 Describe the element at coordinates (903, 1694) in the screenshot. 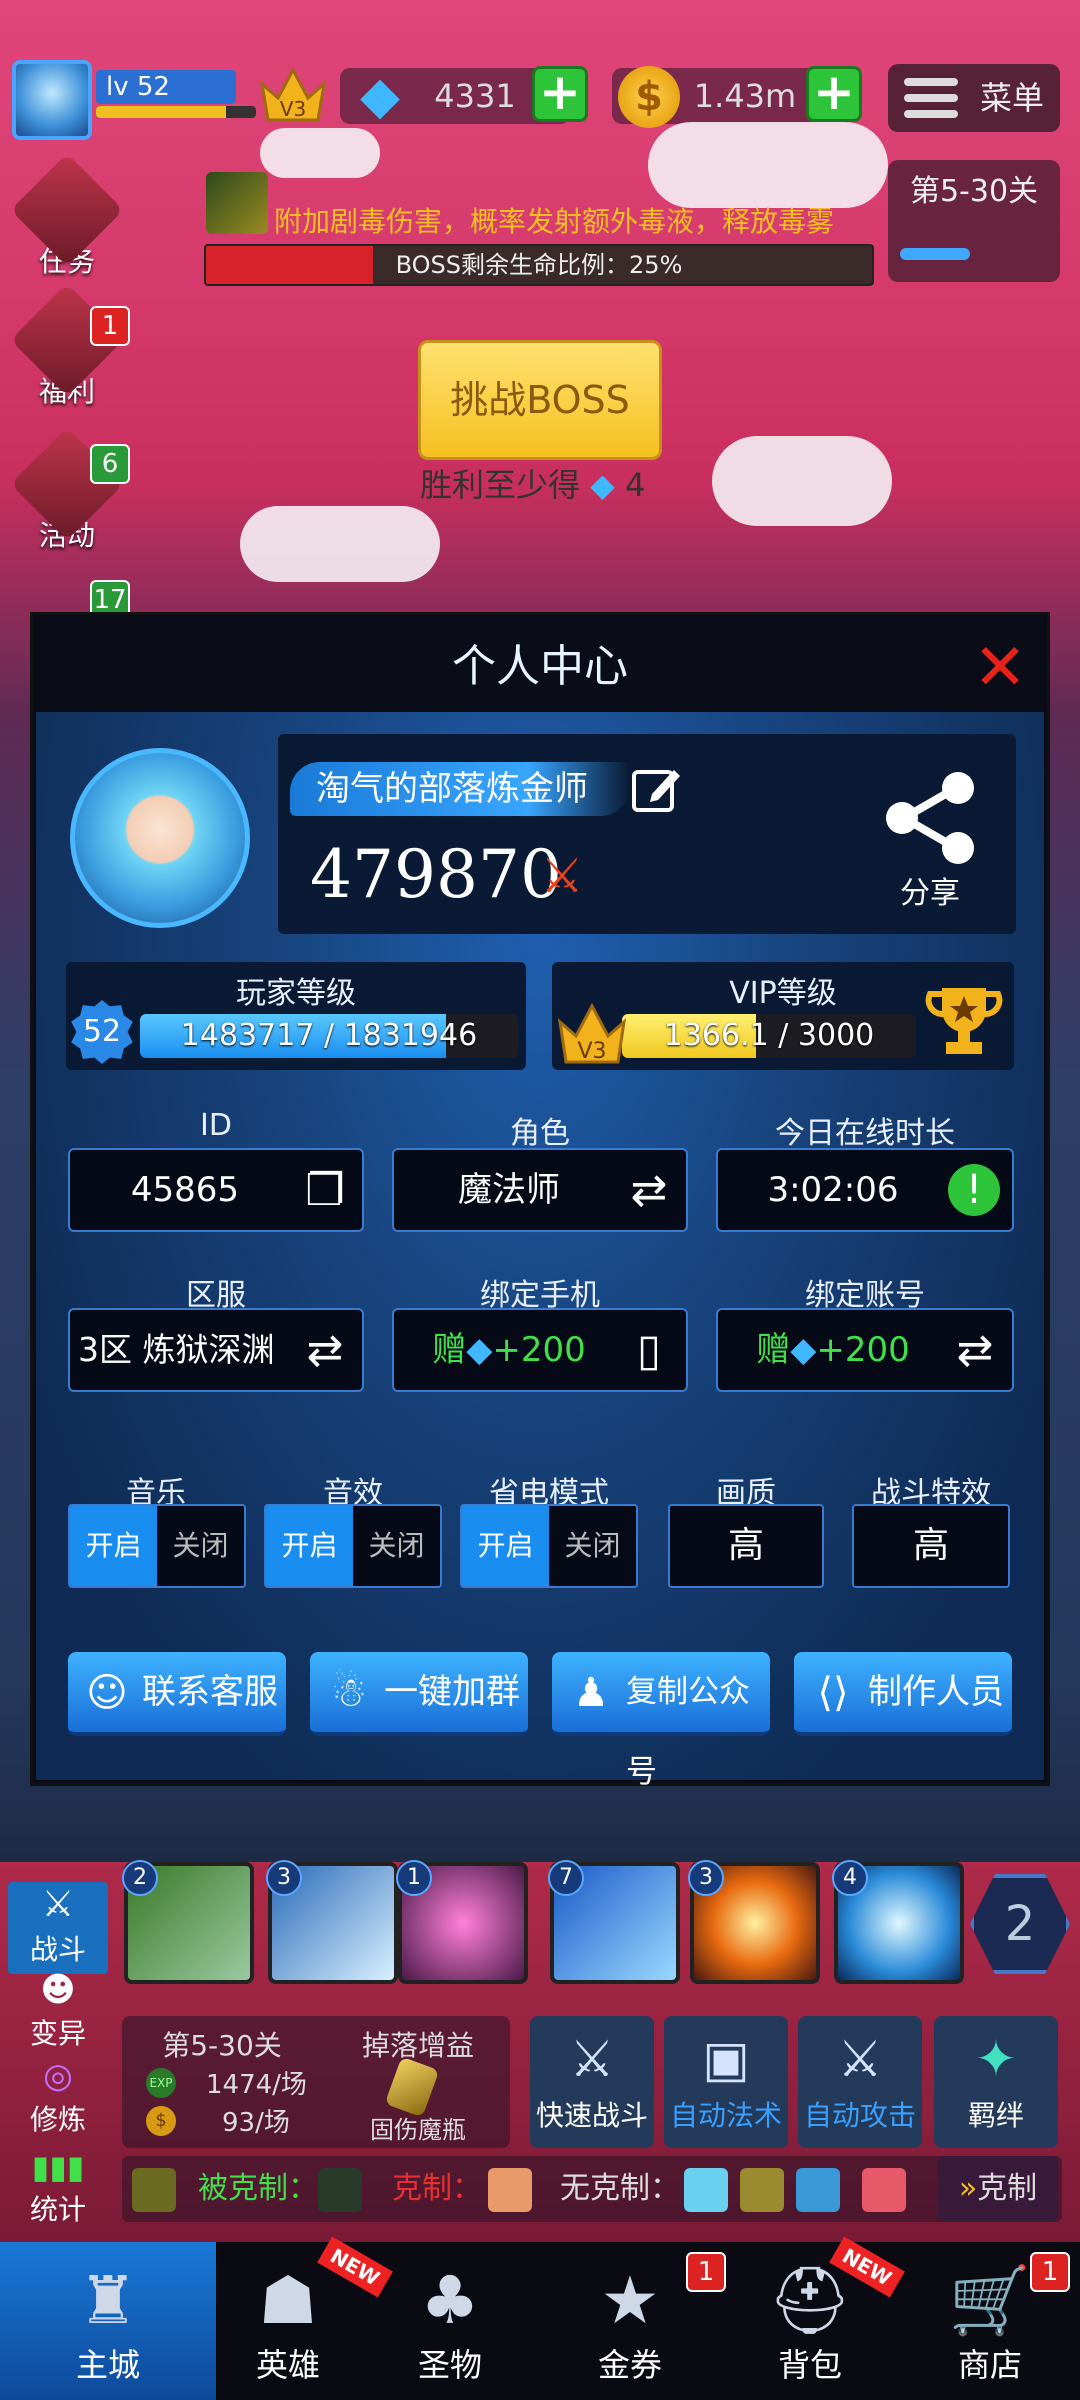

I see `credits-button: ⟨⟩ 制作人员` at that location.